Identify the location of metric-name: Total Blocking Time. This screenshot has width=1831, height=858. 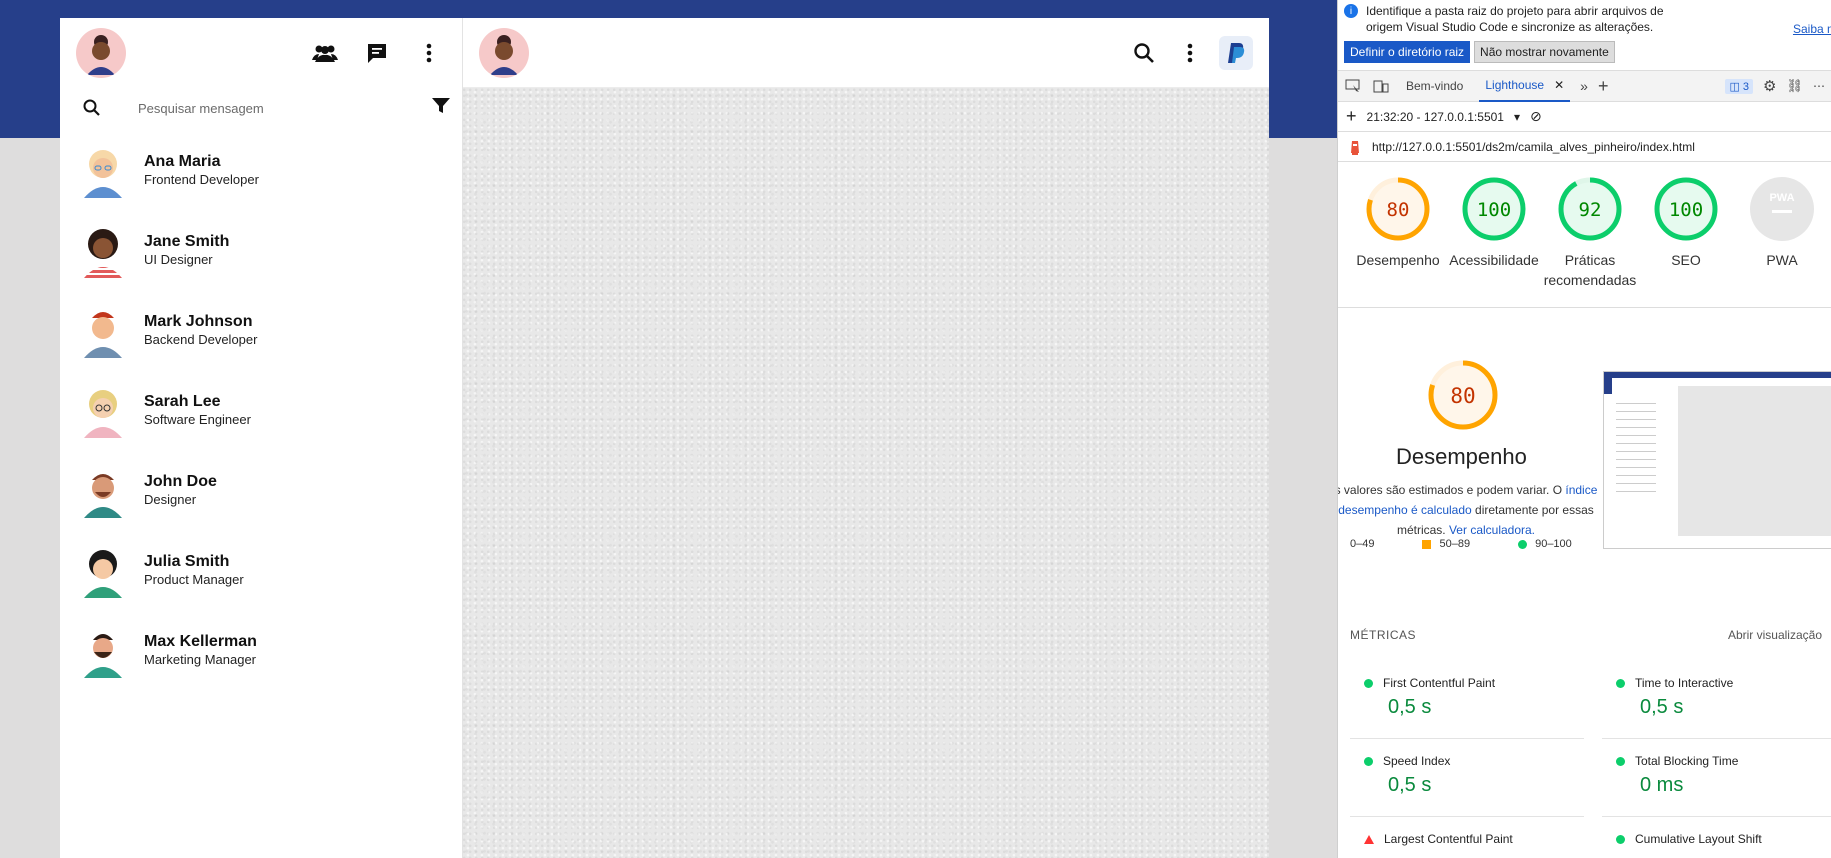
(1687, 761).